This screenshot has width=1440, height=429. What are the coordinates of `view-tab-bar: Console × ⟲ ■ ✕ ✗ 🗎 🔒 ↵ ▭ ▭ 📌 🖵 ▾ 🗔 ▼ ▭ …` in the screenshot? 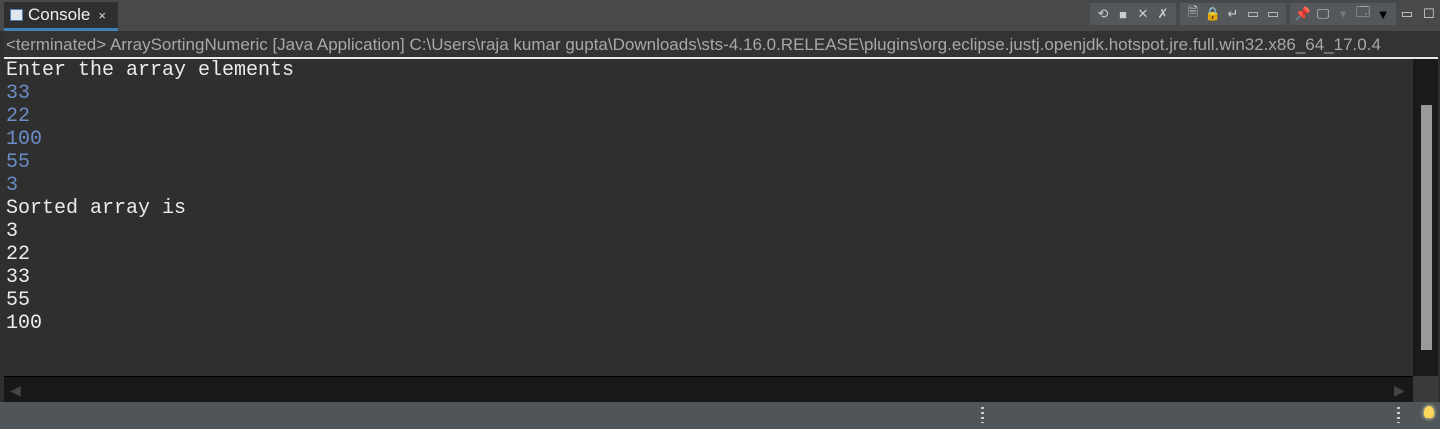 It's located at (720, 15).